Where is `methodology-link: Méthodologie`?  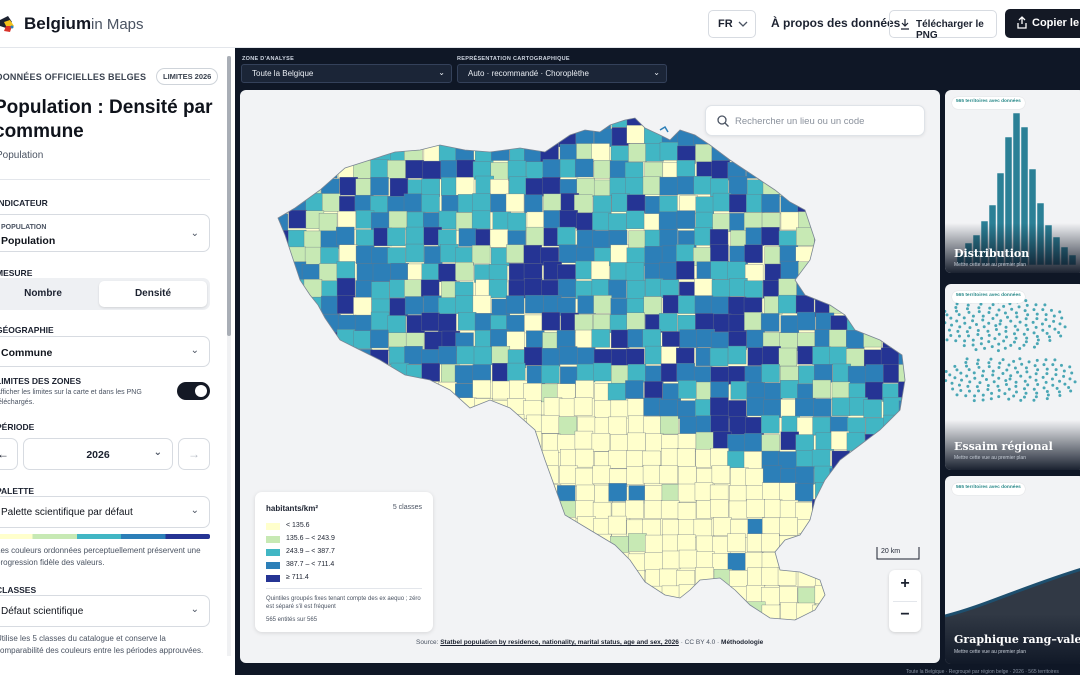
methodology-link: Méthodologie is located at coordinates (742, 642).